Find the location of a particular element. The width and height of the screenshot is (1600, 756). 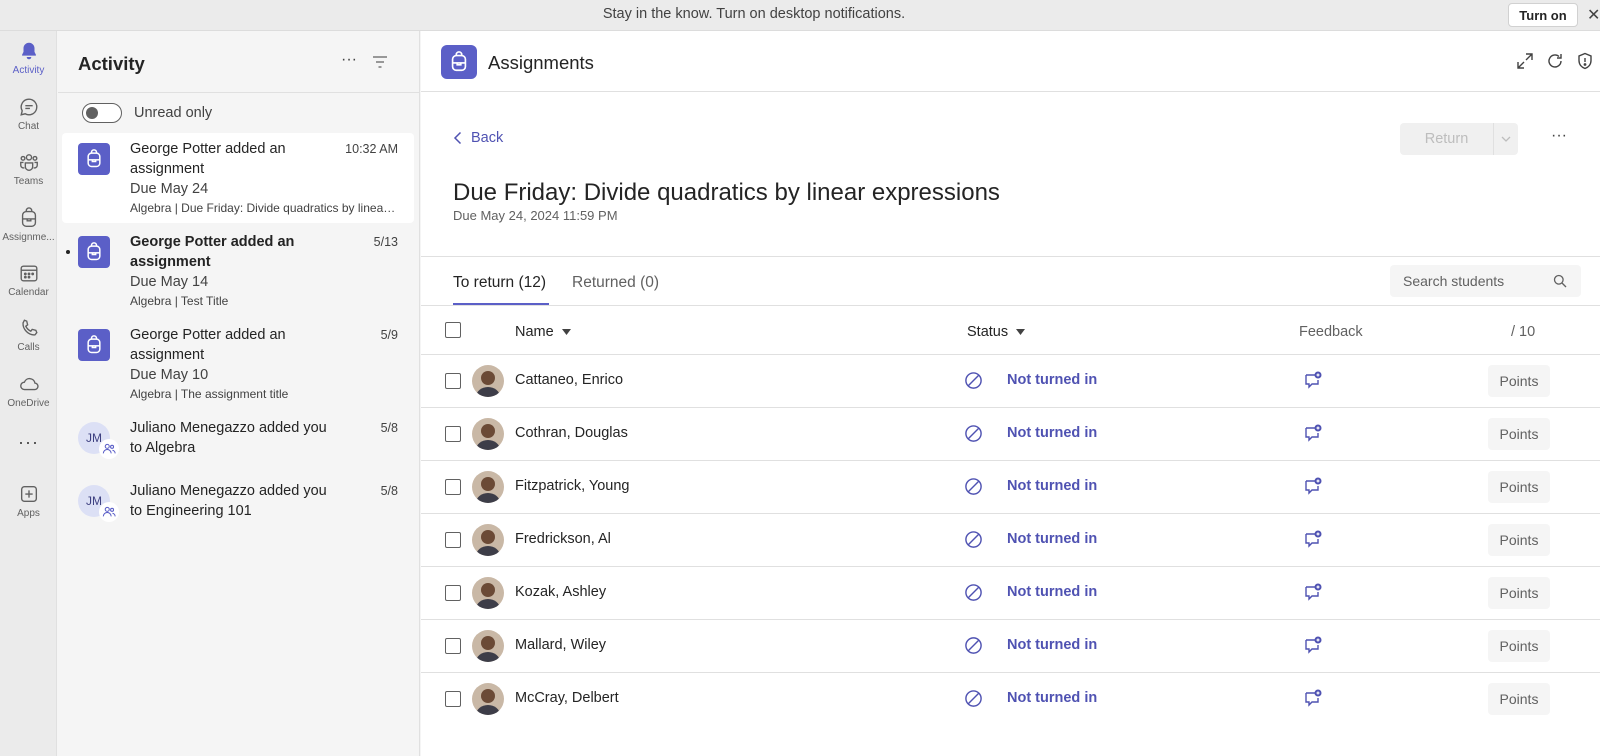

unread-only-label: Unread only is located at coordinates (173, 113).